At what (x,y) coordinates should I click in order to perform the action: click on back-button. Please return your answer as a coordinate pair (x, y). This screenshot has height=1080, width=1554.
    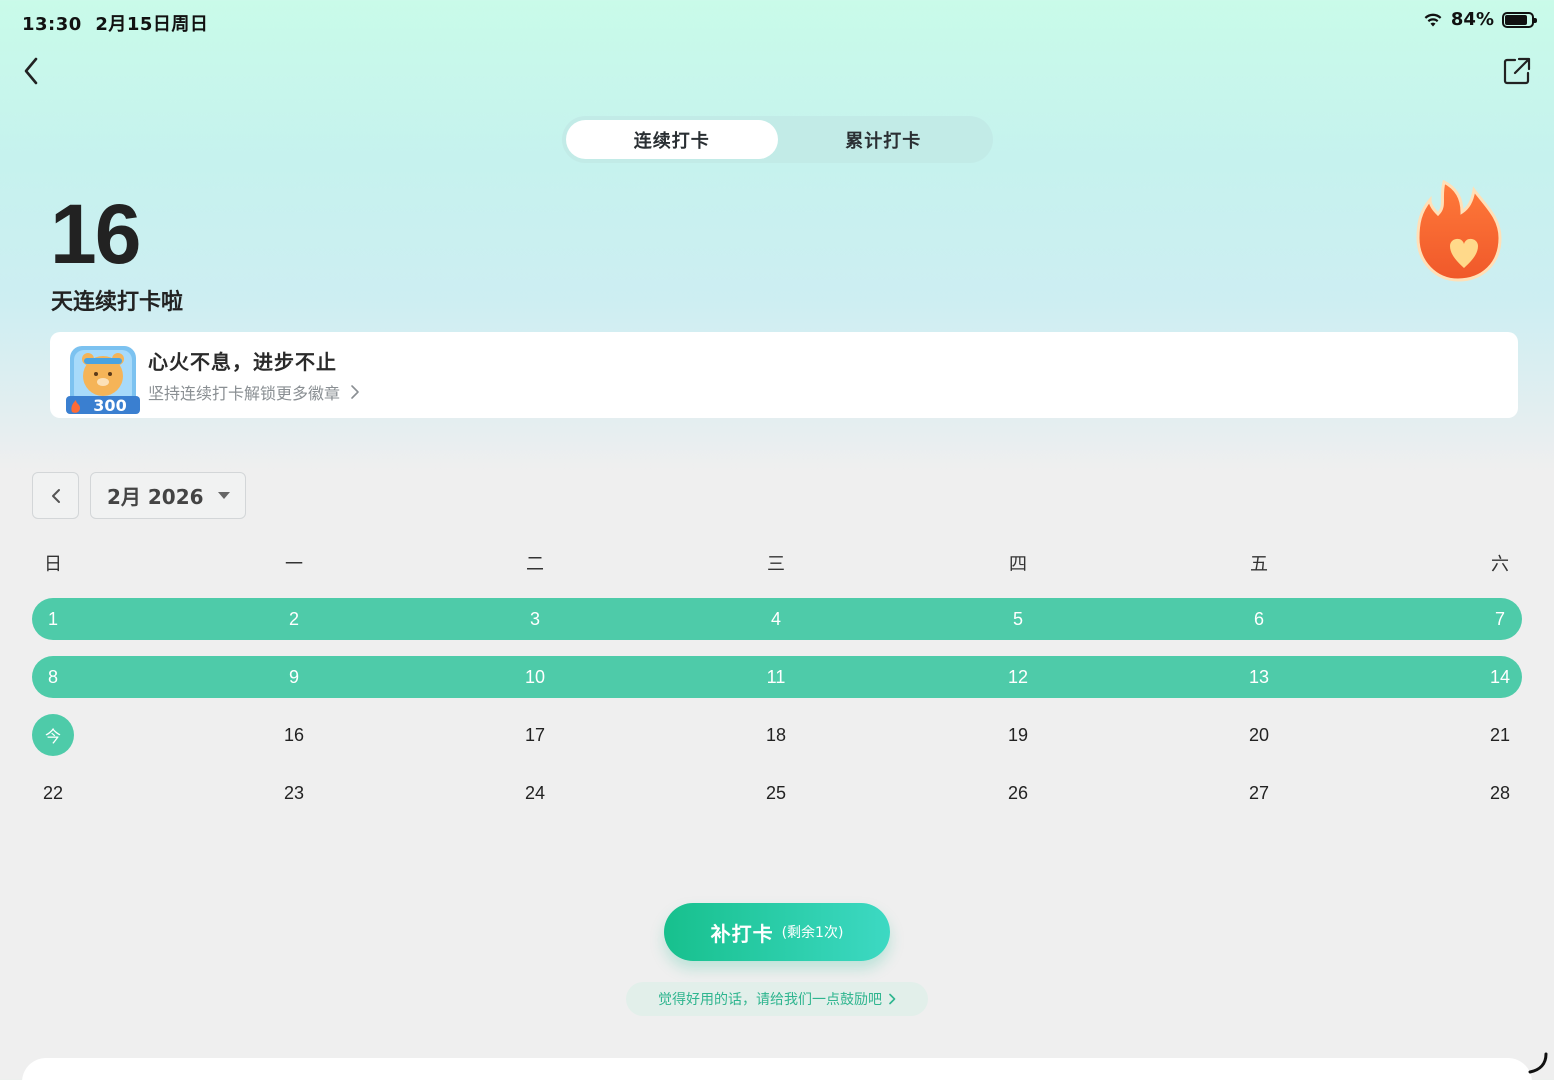
    Looking at the image, I should click on (31, 71).